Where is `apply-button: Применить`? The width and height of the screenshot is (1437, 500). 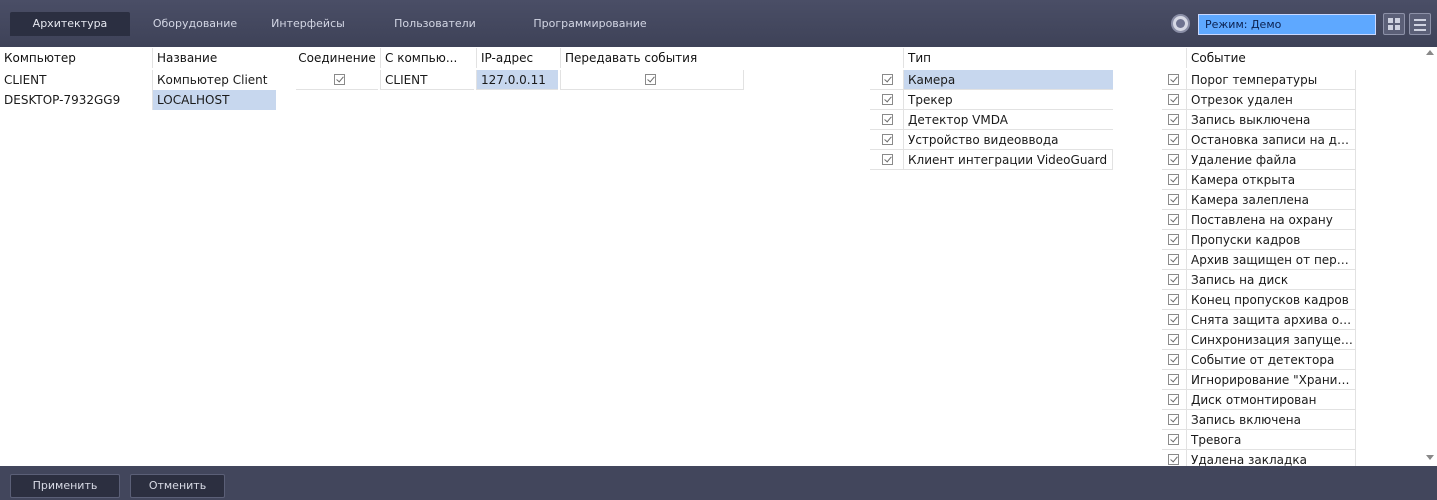 apply-button: Применить is located at coordinates (65, 486).